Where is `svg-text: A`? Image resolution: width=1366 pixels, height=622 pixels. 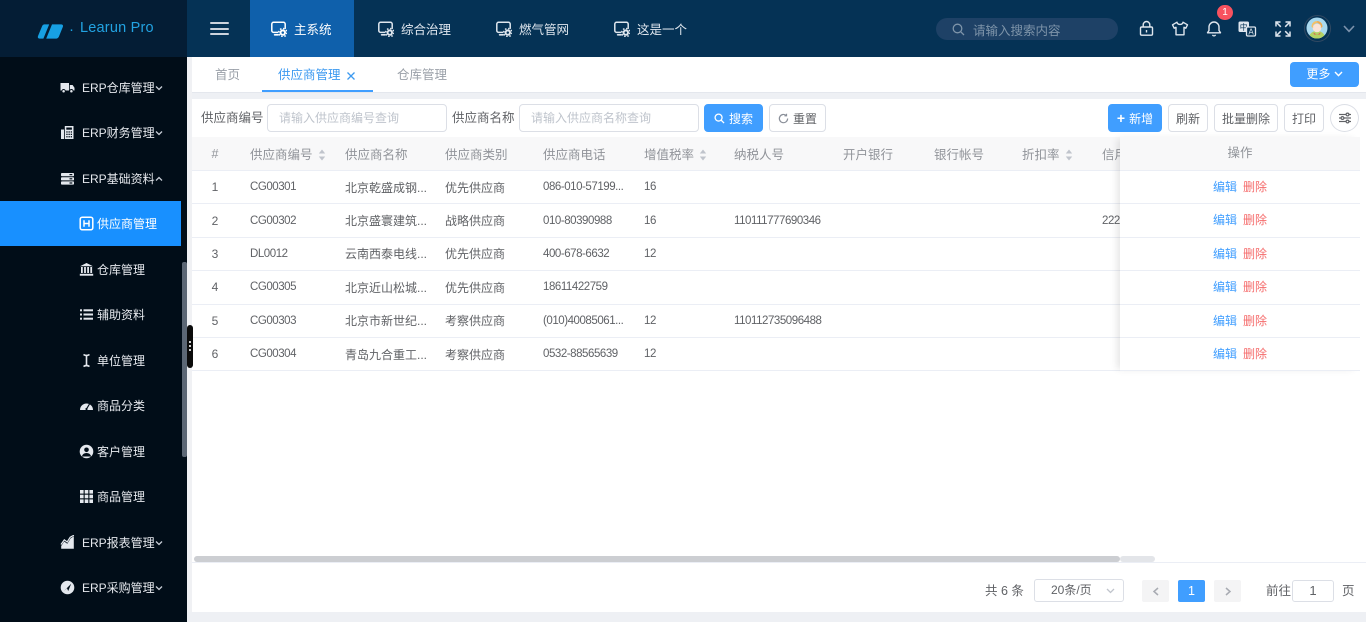
svg-text: A is located at coordinates (1251, 31).